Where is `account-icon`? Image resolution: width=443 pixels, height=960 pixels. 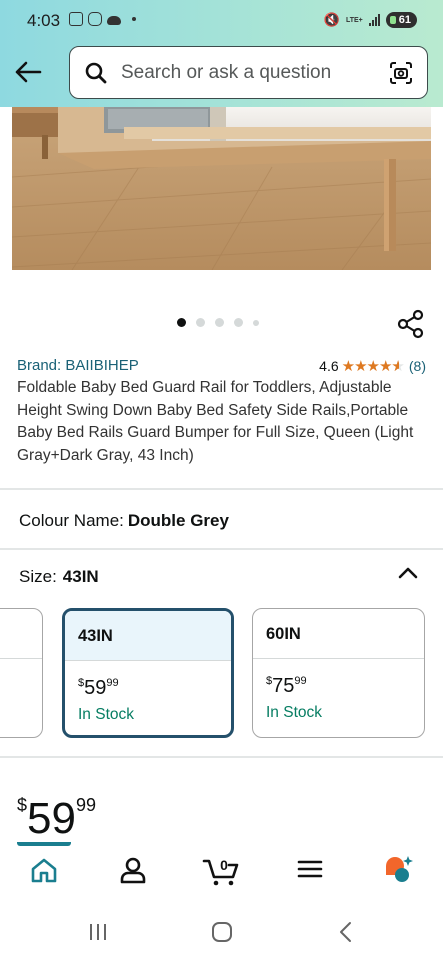
account-icon is located at coordinates (133, 870).